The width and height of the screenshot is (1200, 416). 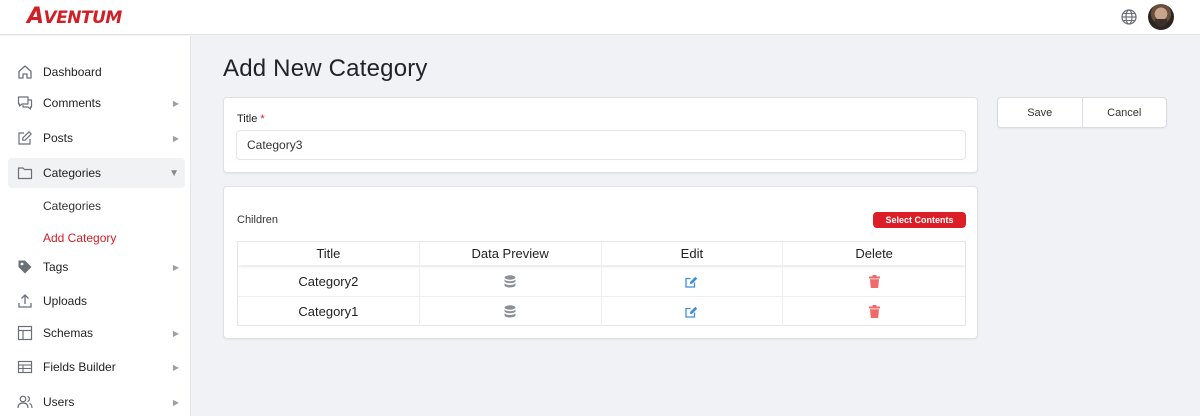 I want to click on chevron-down-icon: ▼, so click(x=174, y=173).